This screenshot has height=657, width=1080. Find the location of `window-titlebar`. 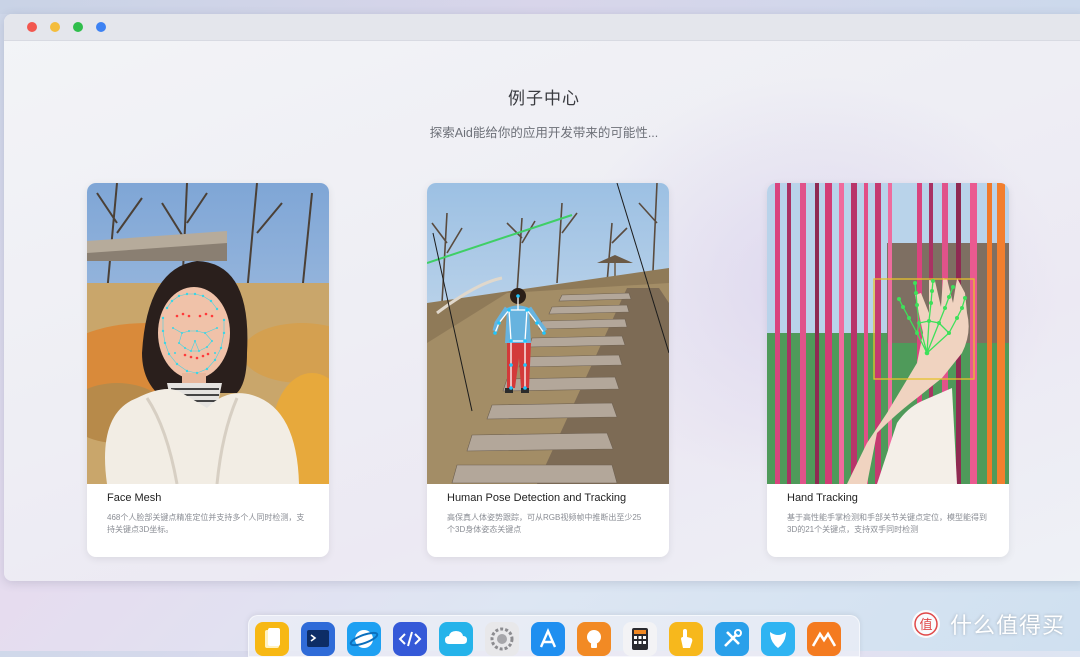

window-titlebar is located at coordinates (542, 27).